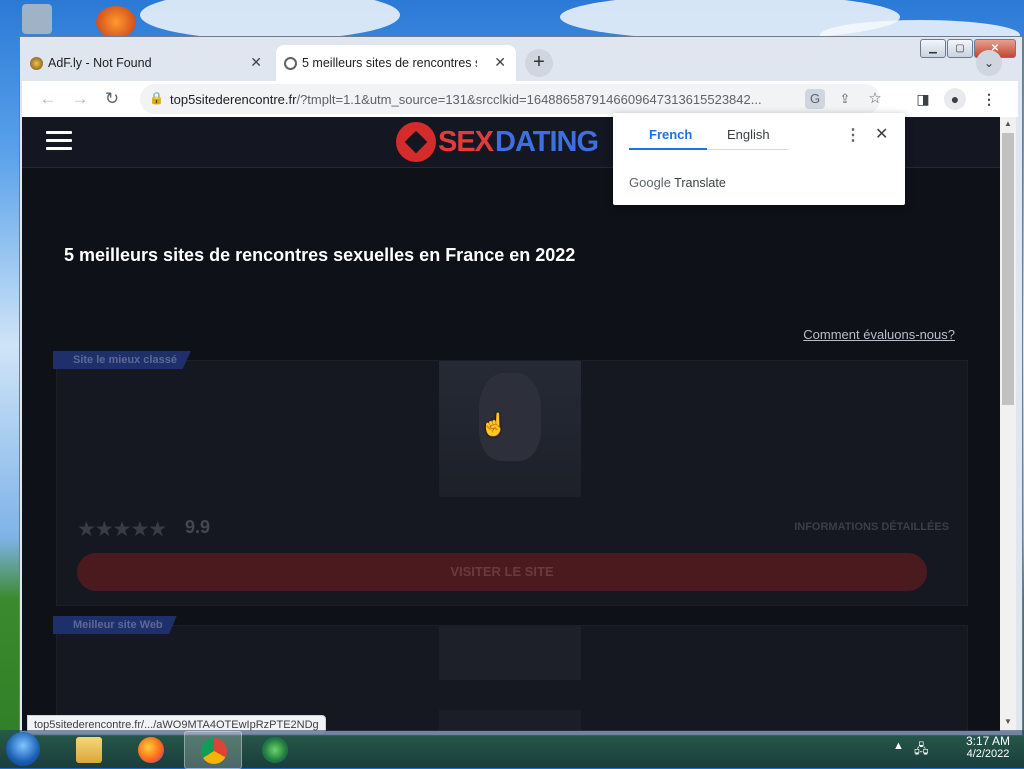 The height and width of the screenshot is (769, 1024). I want to click on translate-brand: Translate, so click(700, 183).